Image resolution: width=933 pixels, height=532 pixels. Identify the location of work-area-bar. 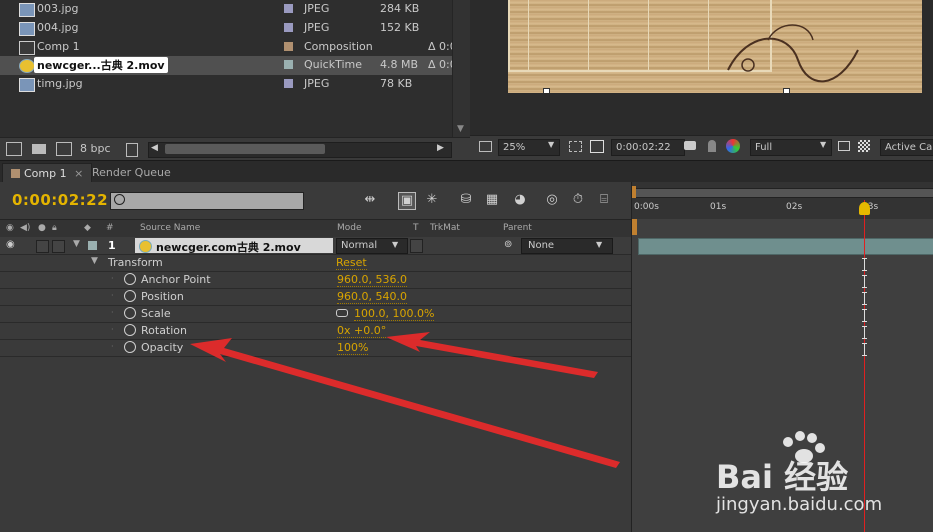
(783, 193).